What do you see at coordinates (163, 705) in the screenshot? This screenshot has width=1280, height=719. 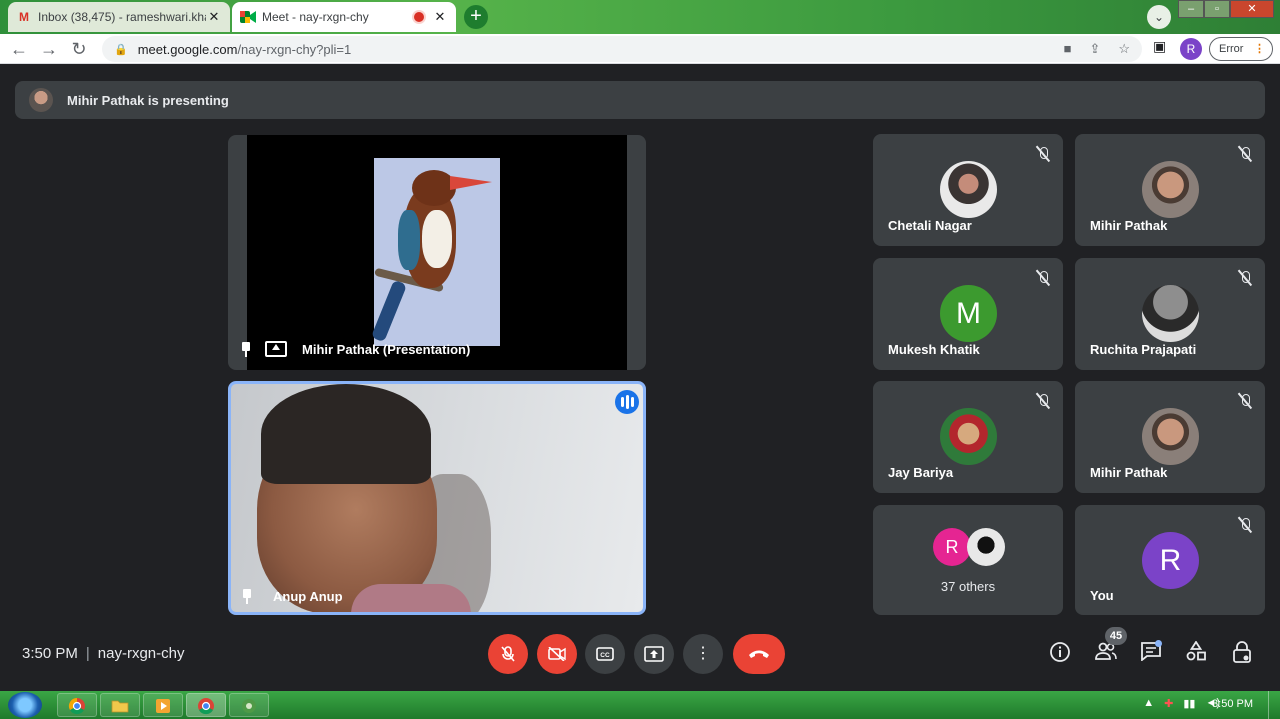 I see `media-player-taskbar-icon` at bounding box center [163, 705].